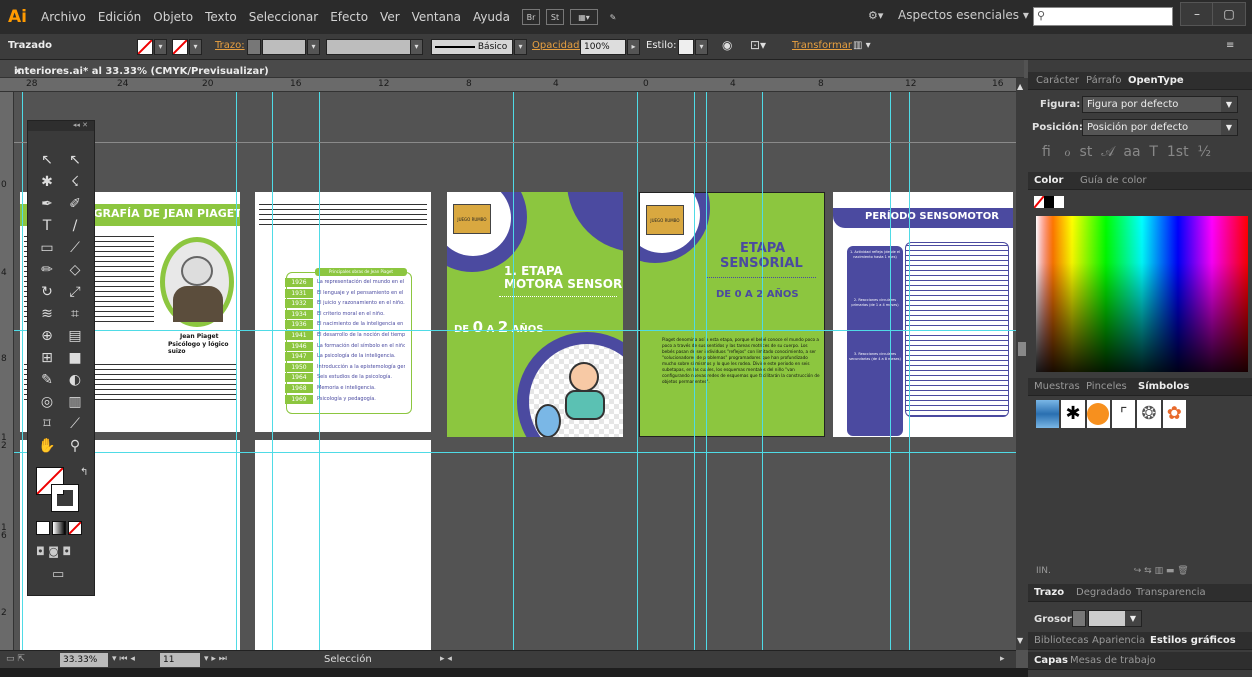 The height and width of the screenshot is (677, 1252). What do you see at coordinates (123, 659) in the screenshot?
I see `zoom-dropdown-icon: ▾ ⏮ ◂` at bounding box center [123, 659].